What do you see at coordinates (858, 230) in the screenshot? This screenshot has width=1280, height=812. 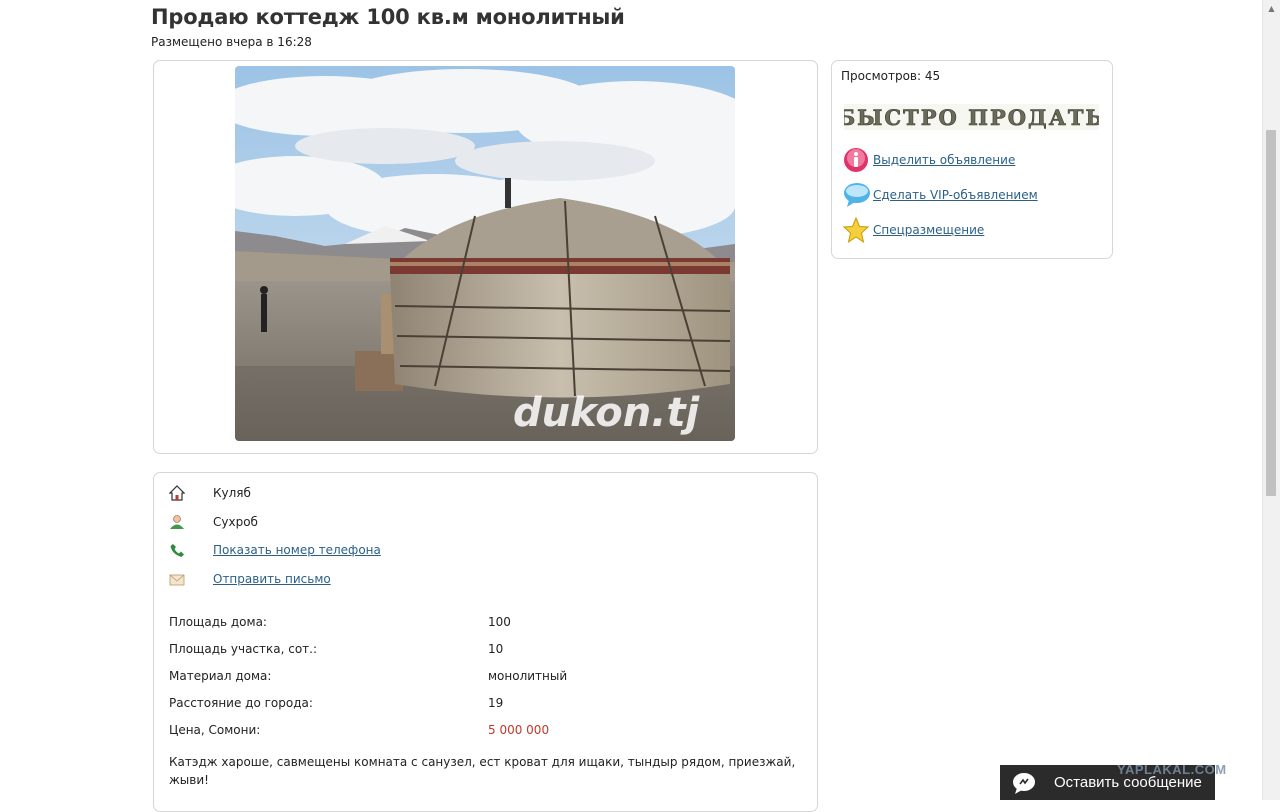 I see `star-icon` at bounding box center [858, 230].